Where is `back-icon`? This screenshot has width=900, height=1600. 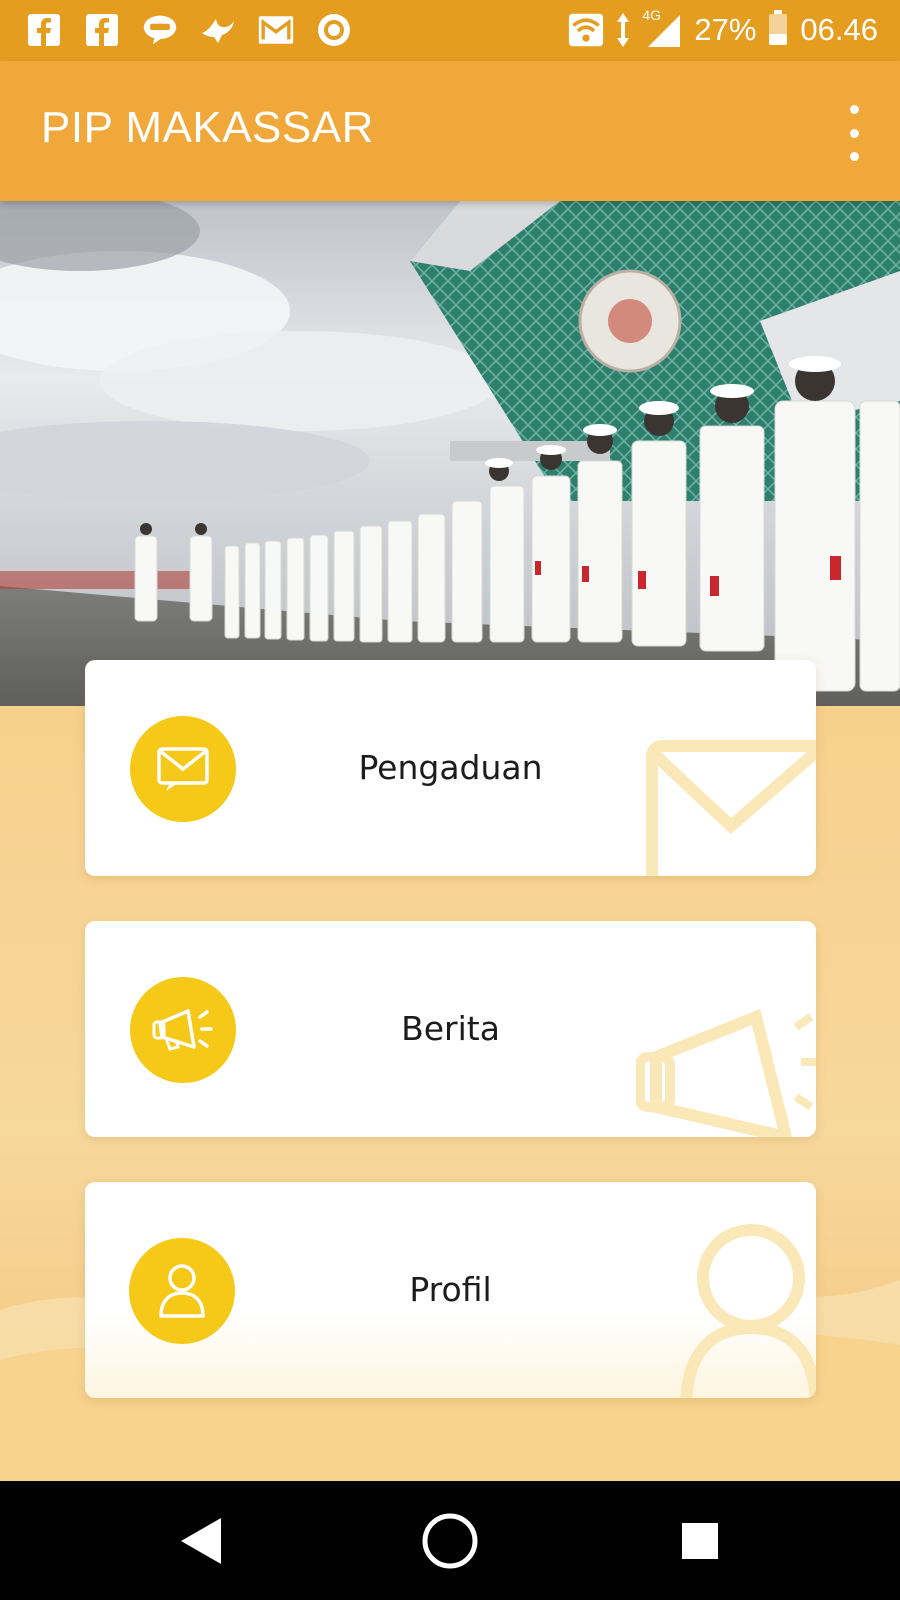 back-icon is located at coordinates (200, 1541).